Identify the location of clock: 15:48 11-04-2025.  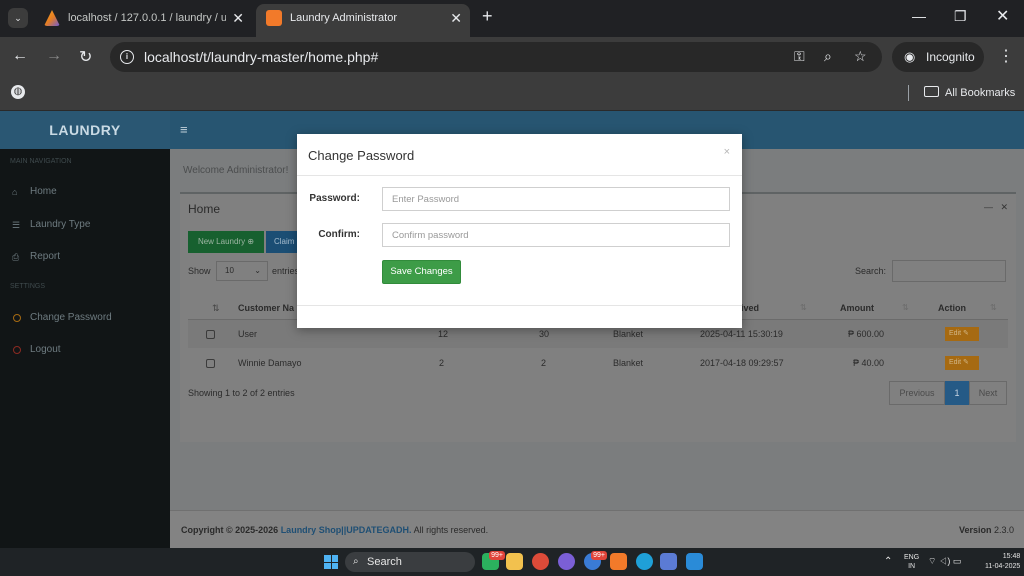
(1002, 562).